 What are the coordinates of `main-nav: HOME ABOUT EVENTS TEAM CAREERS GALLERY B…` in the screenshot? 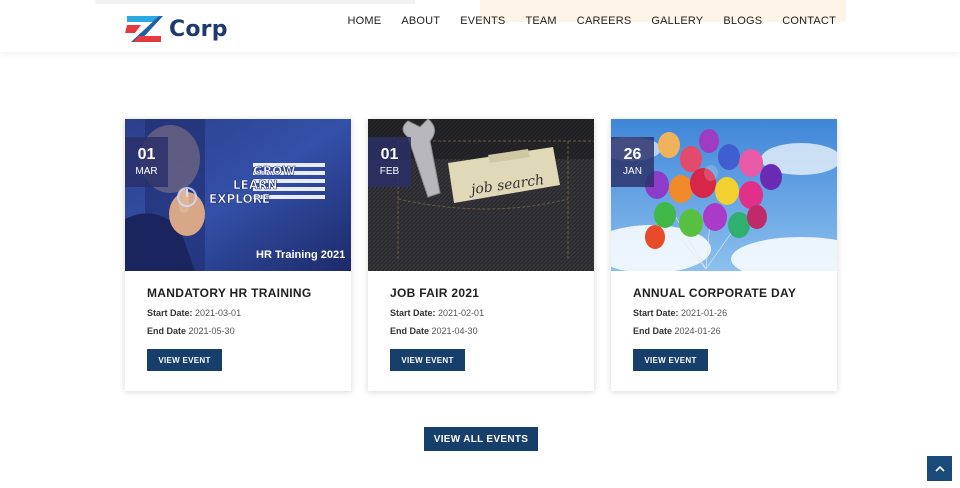 It's located at (582, 21).